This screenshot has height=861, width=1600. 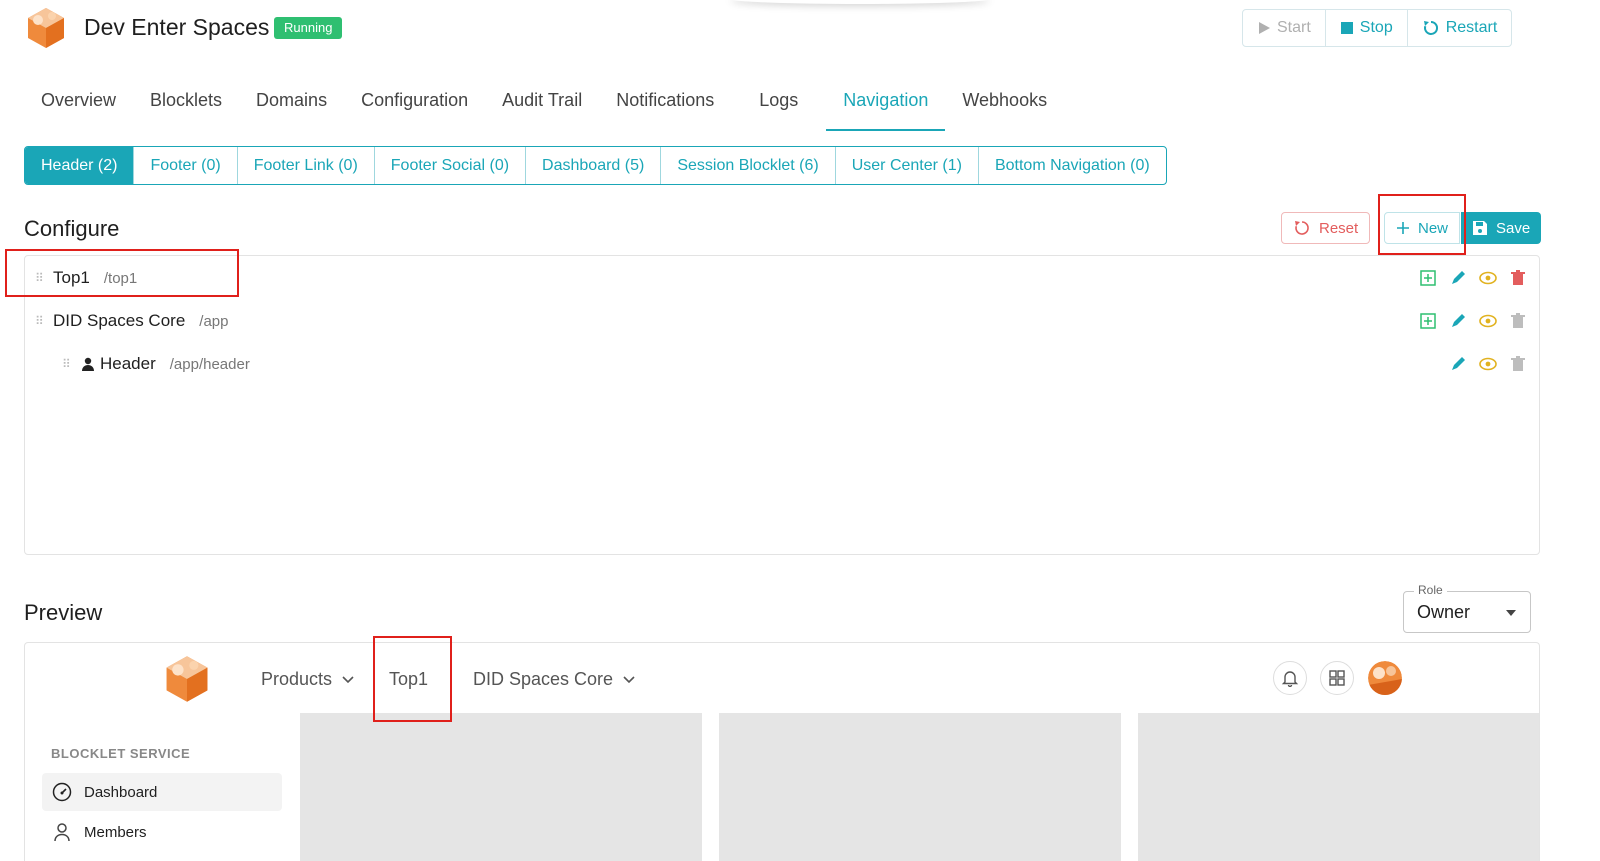 What do you see at coordinates (308, 28) in the screenshot?
I see `status-badge: Running` at bounding box center [308, 28].